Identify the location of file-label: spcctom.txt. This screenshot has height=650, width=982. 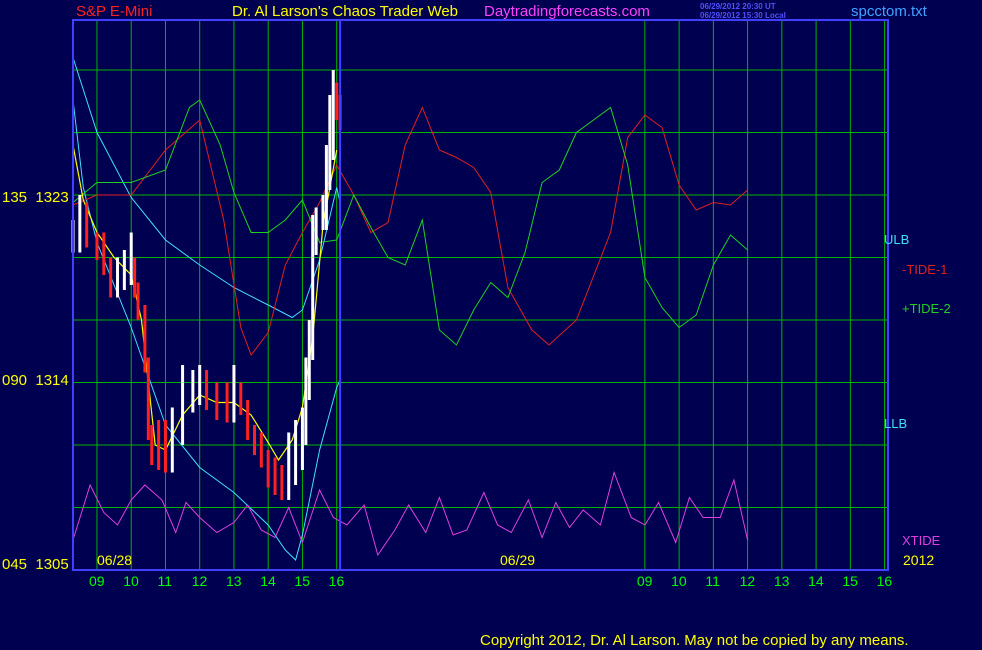
(889, 11).